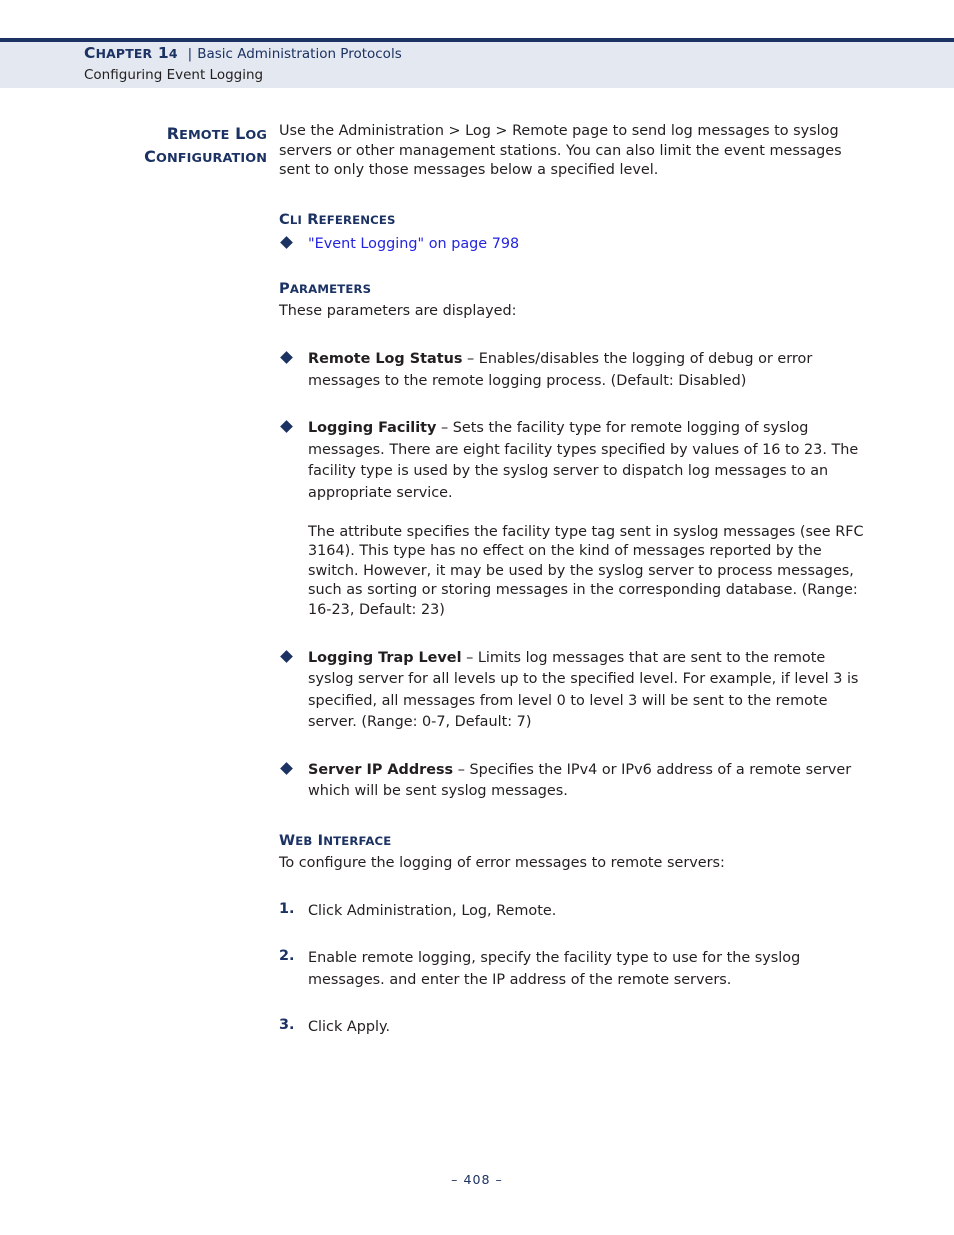 The width and height of the screenshot is (954, 1235). I want to click on parameters-intro: These parameters are displayed:, so click(398, 311).